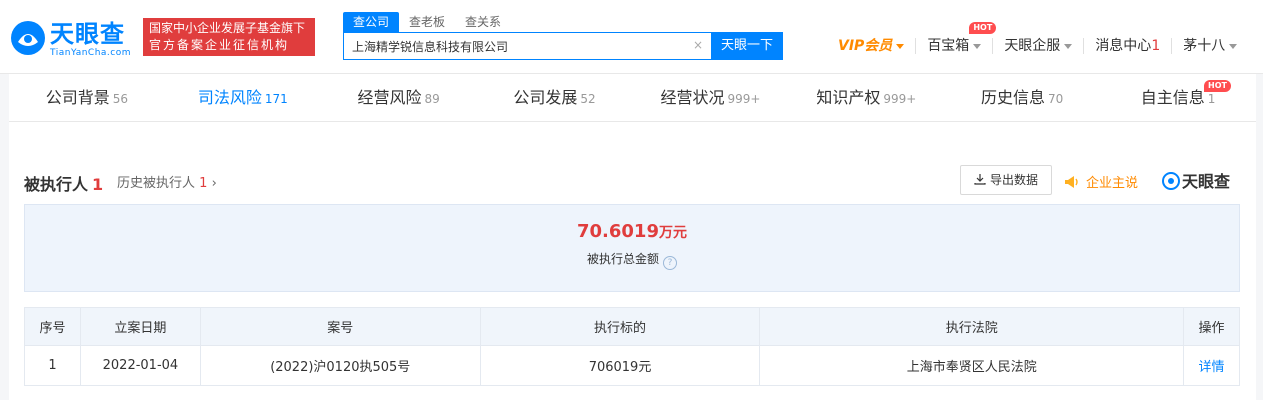 The image size is (1263, 400). I want to click on messages-count: 1, so click(1156, 46).